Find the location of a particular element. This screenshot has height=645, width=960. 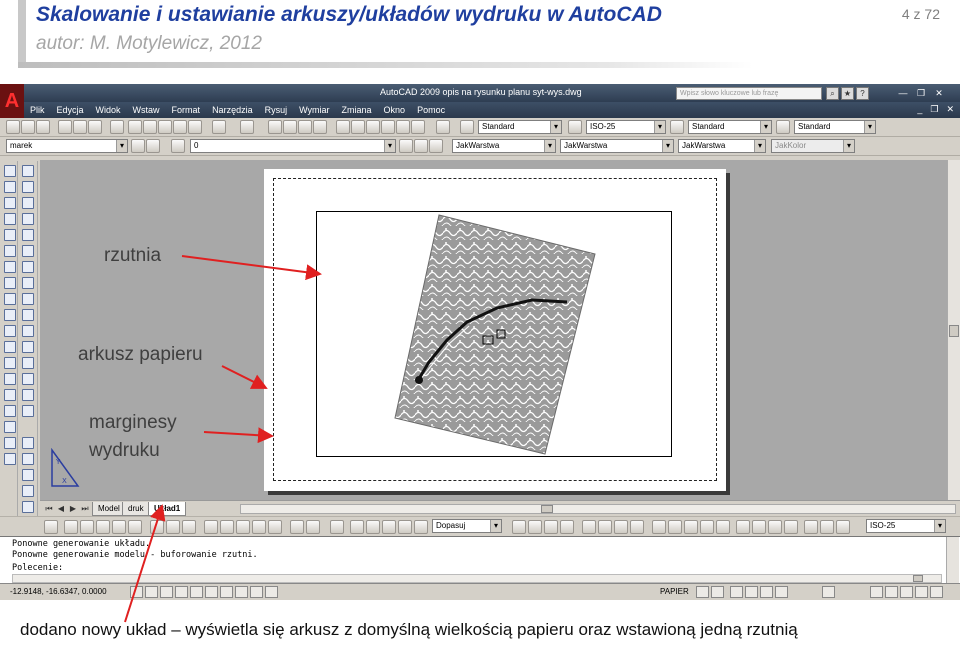

spline-icon is located at coordinates (10, 299).